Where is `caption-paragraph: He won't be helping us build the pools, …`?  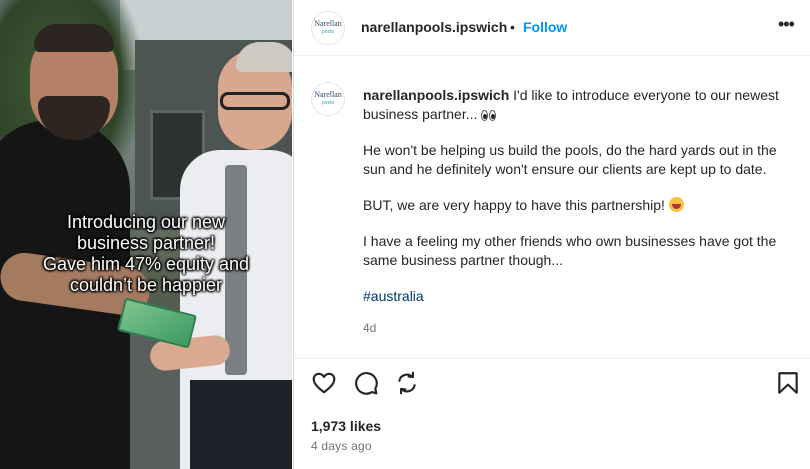
caption-paragraph: He won't be helping us build the pools, … is located at coordinates (570, 159).